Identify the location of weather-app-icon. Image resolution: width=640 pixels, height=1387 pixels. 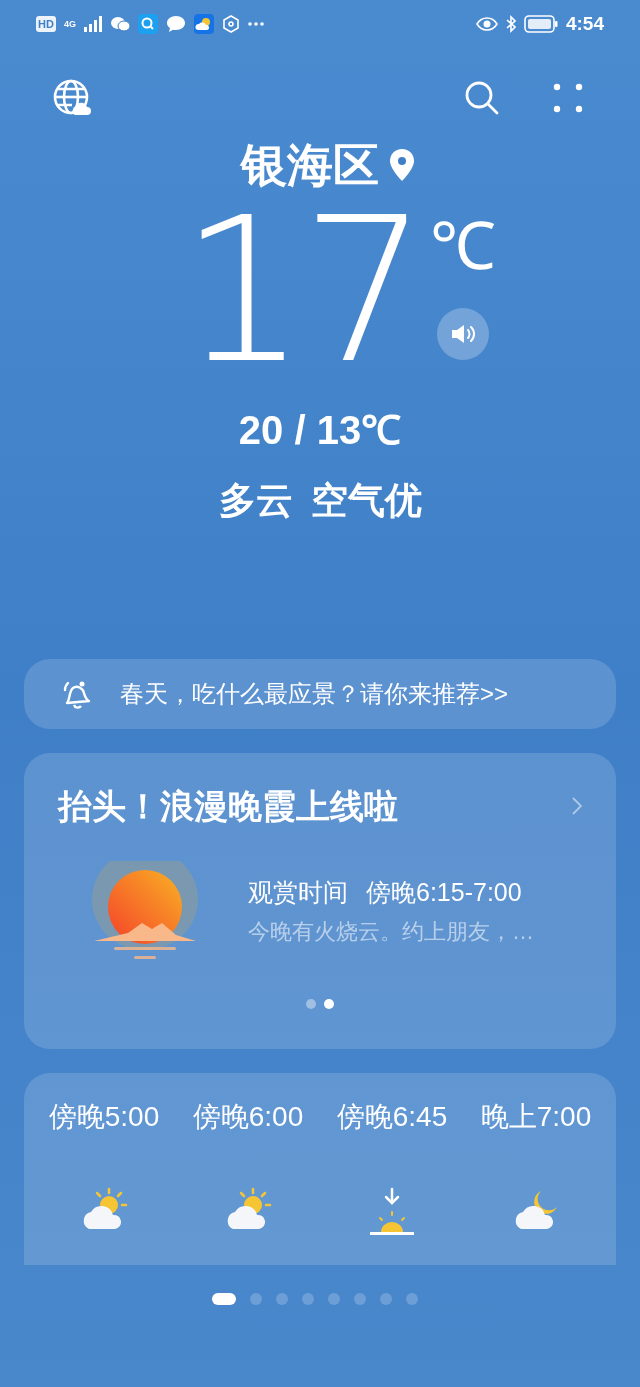
(203, 24).